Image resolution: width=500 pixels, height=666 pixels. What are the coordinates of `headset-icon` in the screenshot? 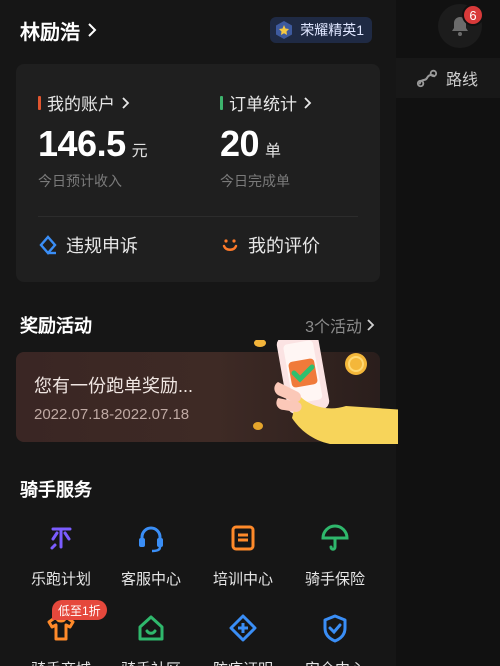 It's located at (151, 539).